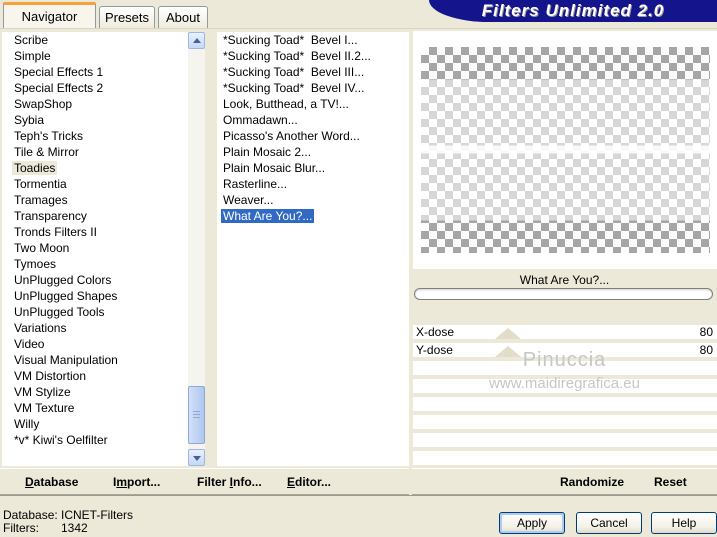 The height and width of the screenshot is (537, 717). Describe the element at coordinates (51, 482) in the screenshot. I see `database-button: Database` at that location.